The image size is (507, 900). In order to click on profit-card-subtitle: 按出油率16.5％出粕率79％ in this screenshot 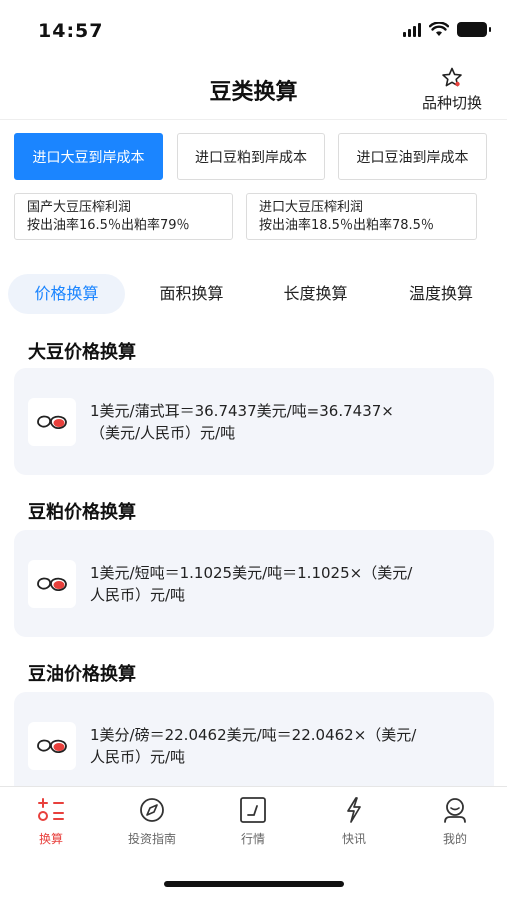, I will do `click(108, 225)`.